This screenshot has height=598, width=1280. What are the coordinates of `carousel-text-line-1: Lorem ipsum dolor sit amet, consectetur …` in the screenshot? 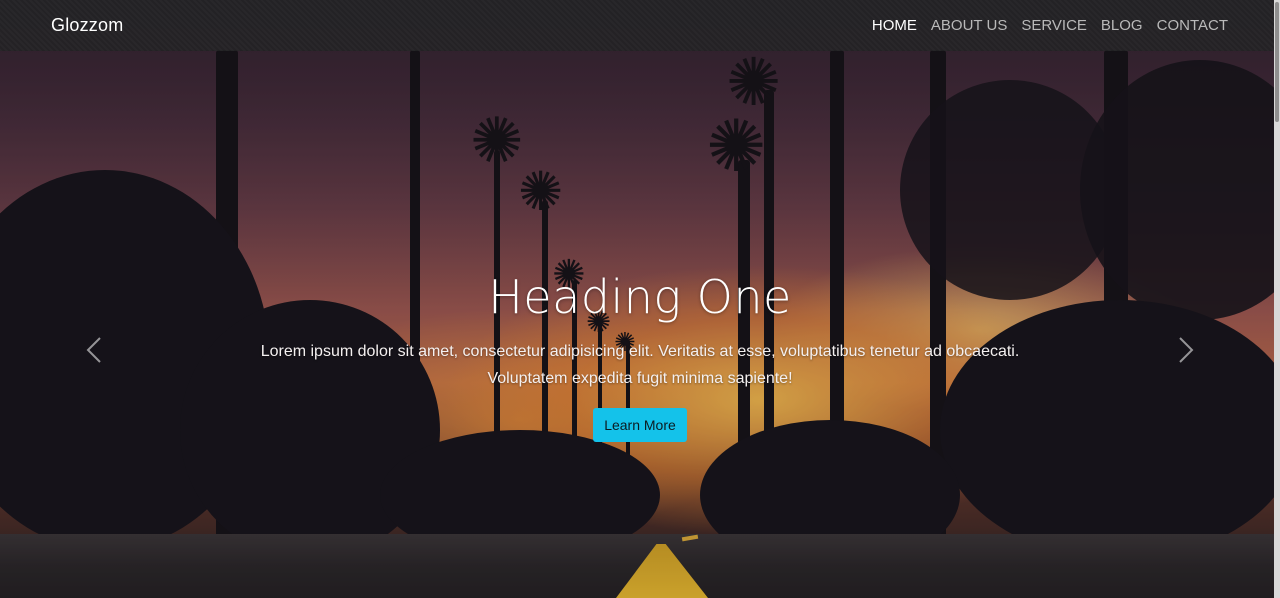 It's located at (640, 351).